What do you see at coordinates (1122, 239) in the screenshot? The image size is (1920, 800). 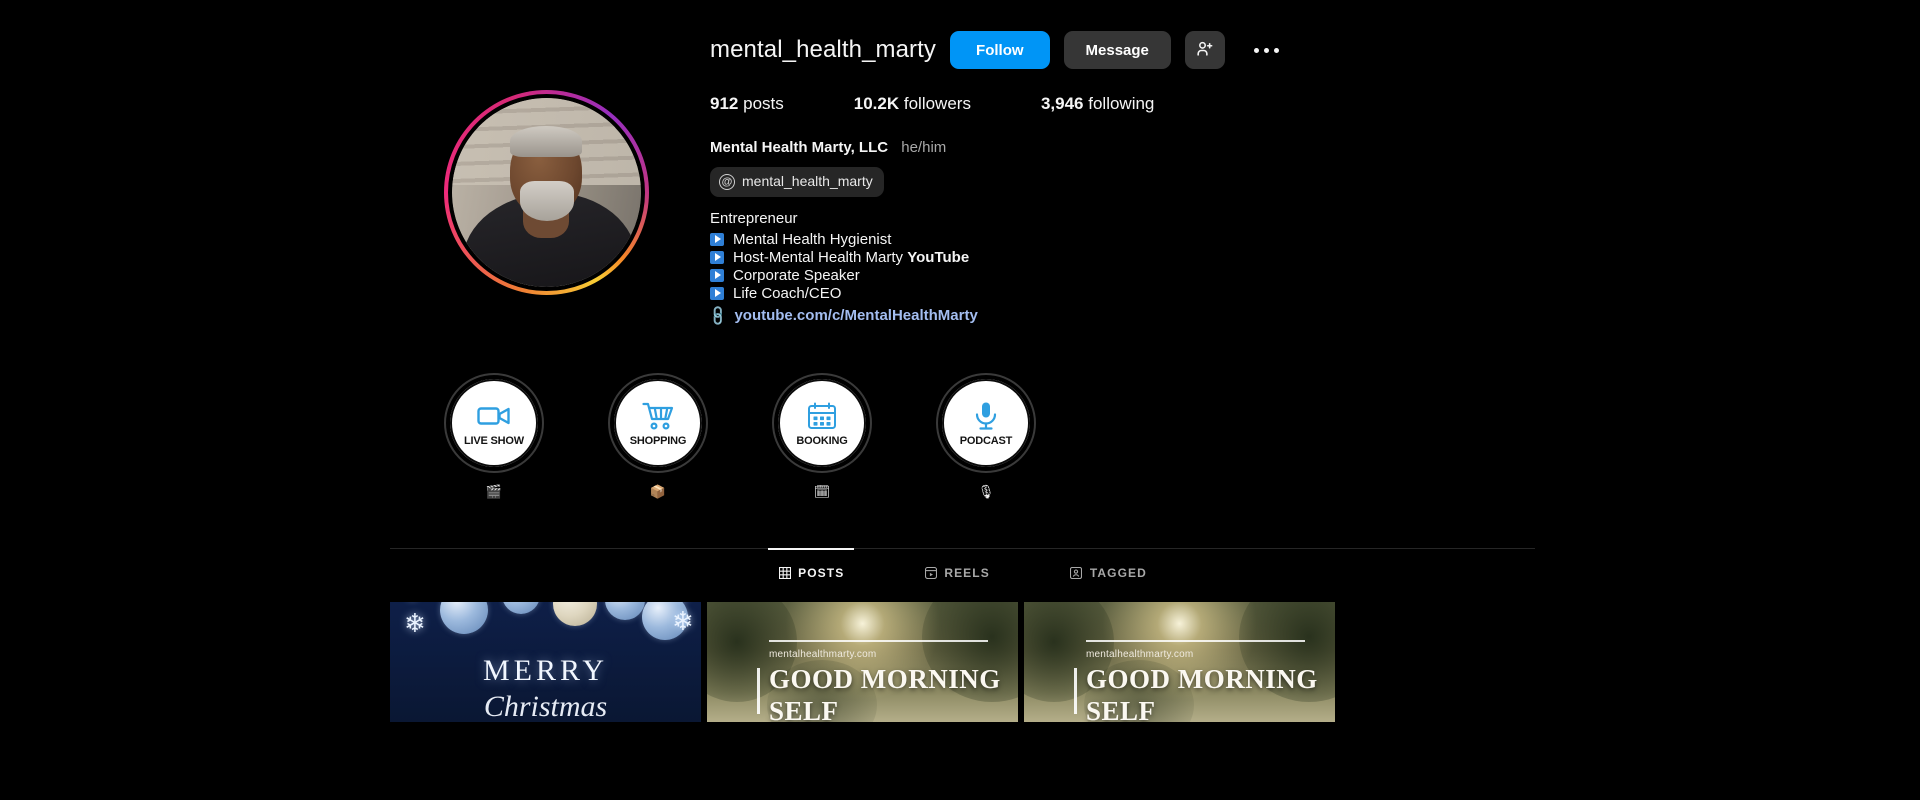 I see `bio-line: Mental Health Hygienist` at bounding box center [1122, 239].